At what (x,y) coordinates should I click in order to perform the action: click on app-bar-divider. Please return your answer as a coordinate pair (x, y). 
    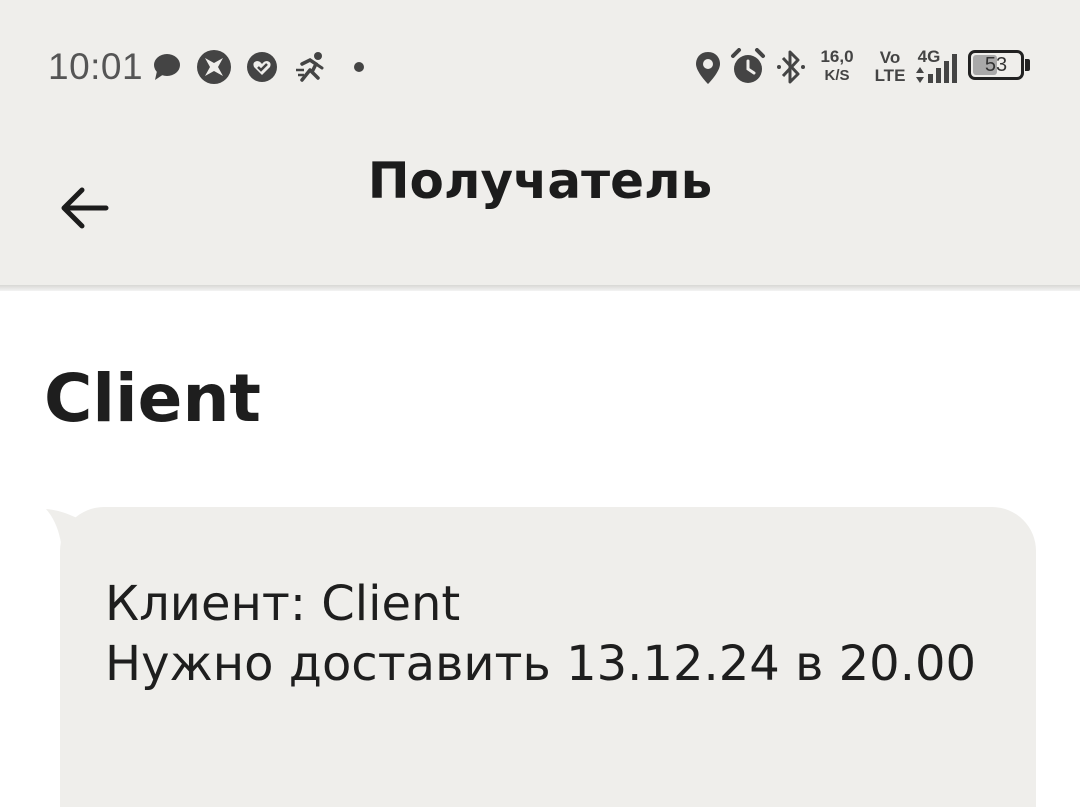
    Looking at the image, I should click on (540, 288).